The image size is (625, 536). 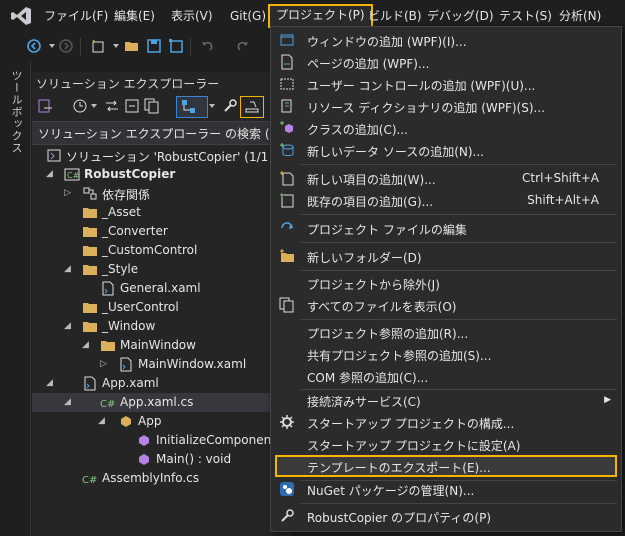 What do you see at coordinates (162, 288) in the screenshot?
I see `tree-item-general-xaml: General.xaml` at bounding box center [162, 288].